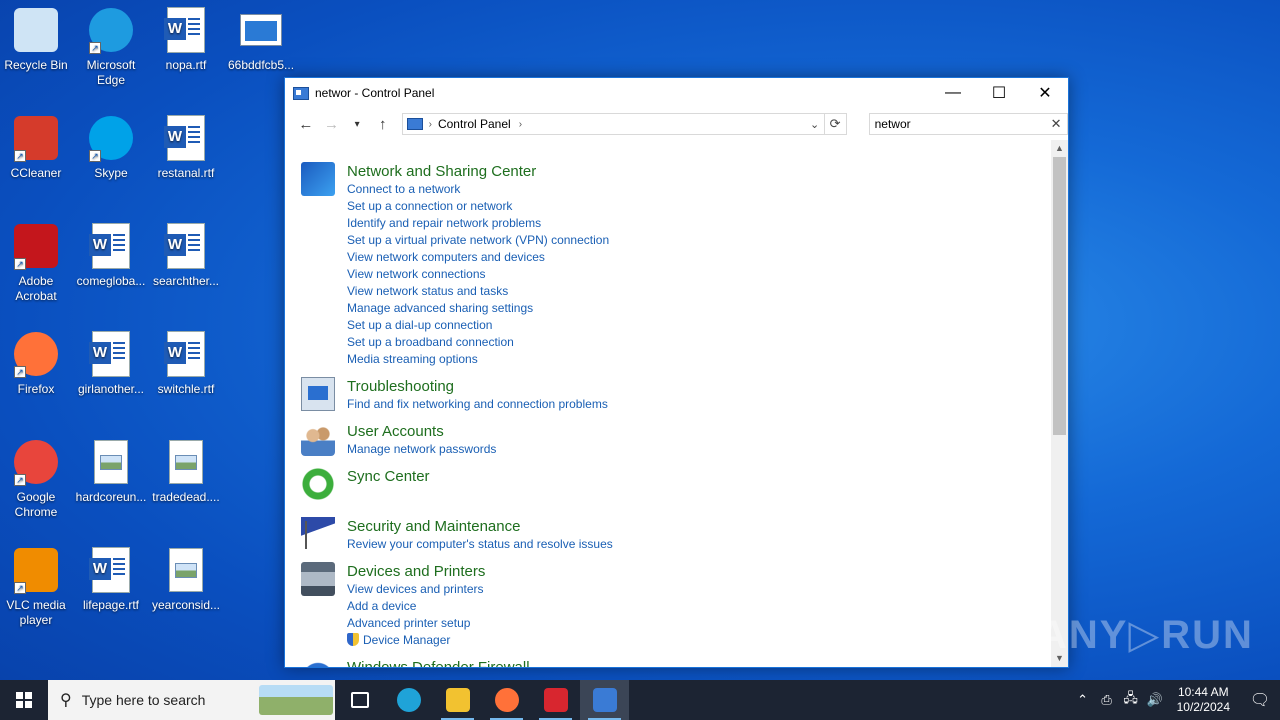 The height and width of the screenshot is (720, 1280). Describe the element at coordinates (1107, 700) in the screenshot. I see `meet-now-icon: ⎙` at that location.